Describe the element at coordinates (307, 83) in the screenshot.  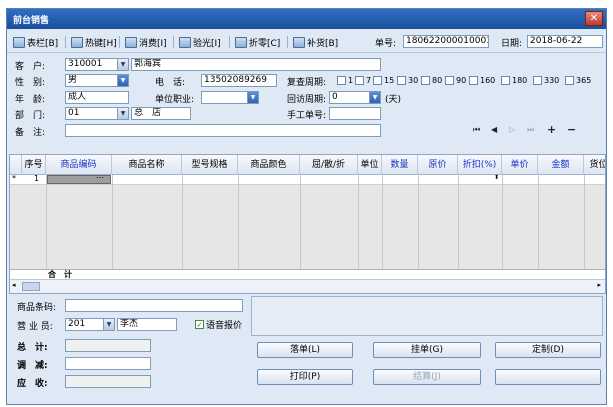
I see `repurchase-label: 复查周期:` at that location.